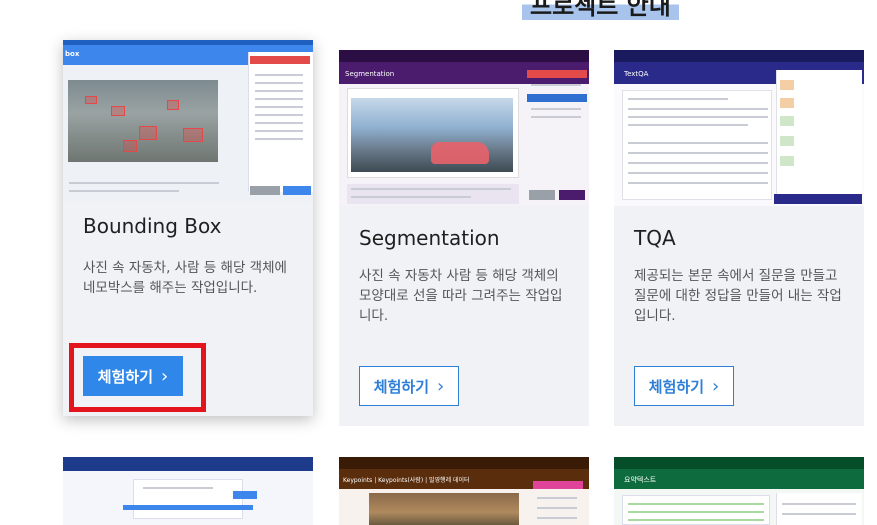 The height and width of the screenshot is (525, 877). Describe the element at coordinates (72, 54) in the screenshot. I see `thumb-label: box` at that location.